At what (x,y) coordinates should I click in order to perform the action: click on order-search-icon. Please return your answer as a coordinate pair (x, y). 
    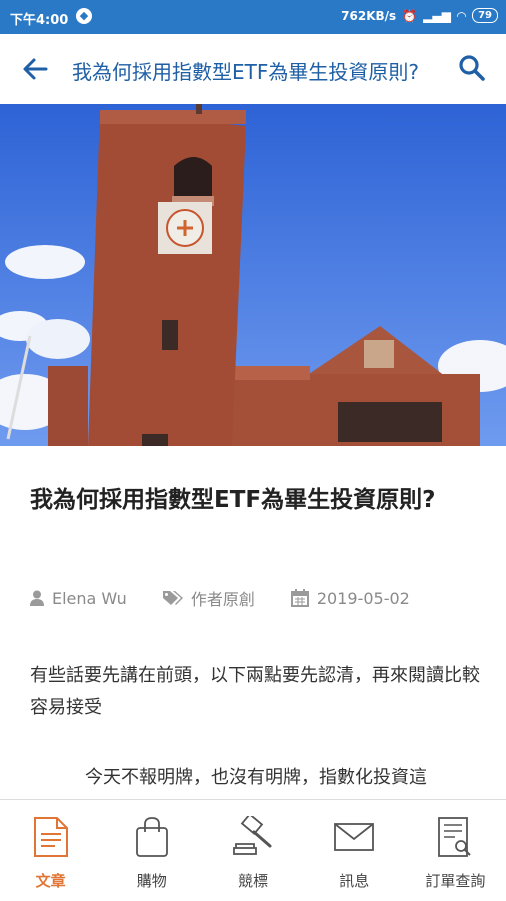
    Looking at the image, I should click on (455, 837).